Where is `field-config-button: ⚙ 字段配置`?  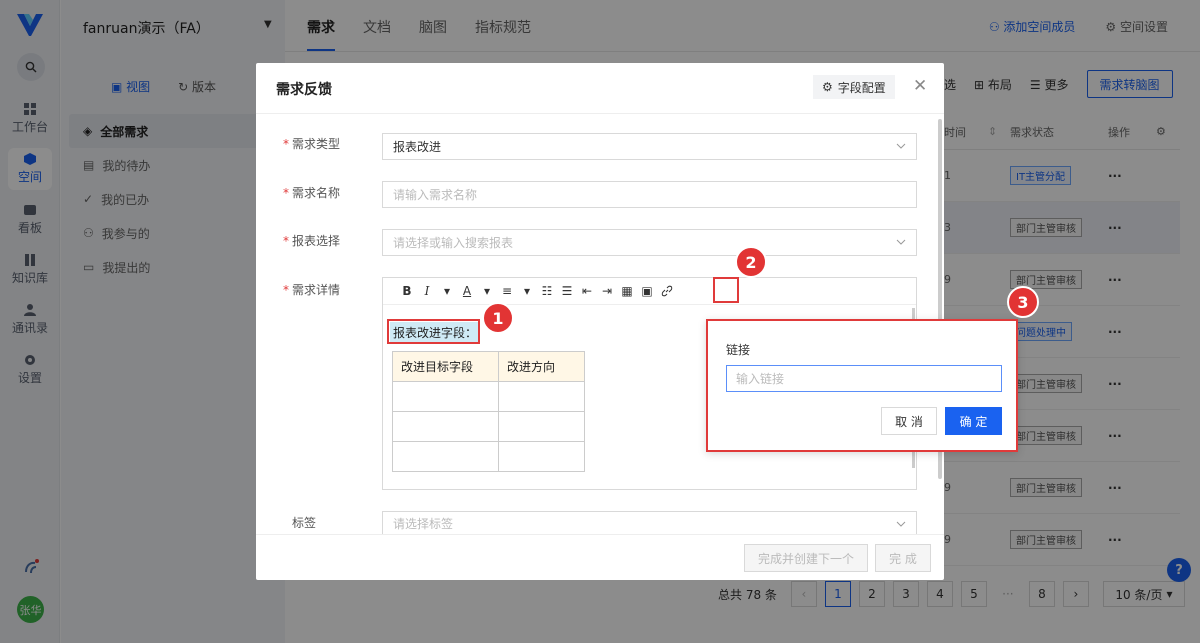
field-config-button: ⚙ 字段配置 is located at coordinates (854, 87).